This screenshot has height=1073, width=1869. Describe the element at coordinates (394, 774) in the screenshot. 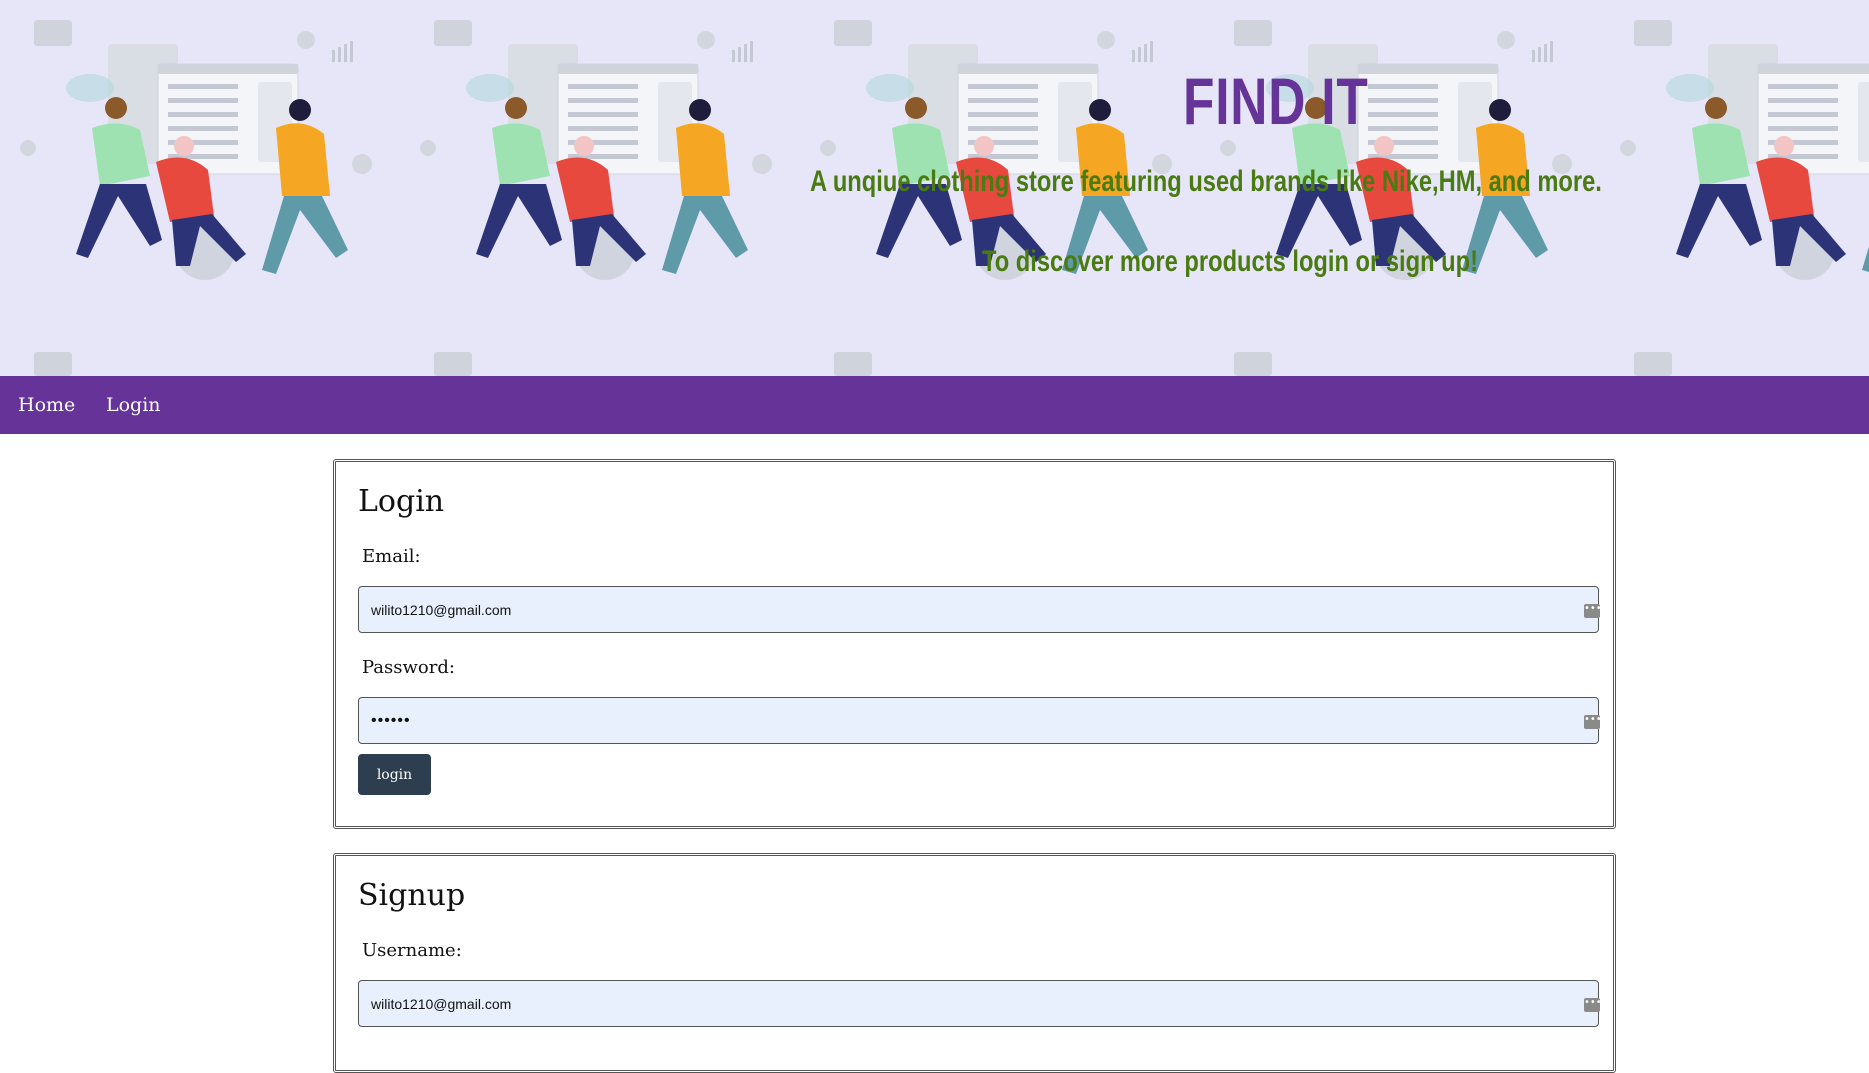

I see `login-button: login` at that location.